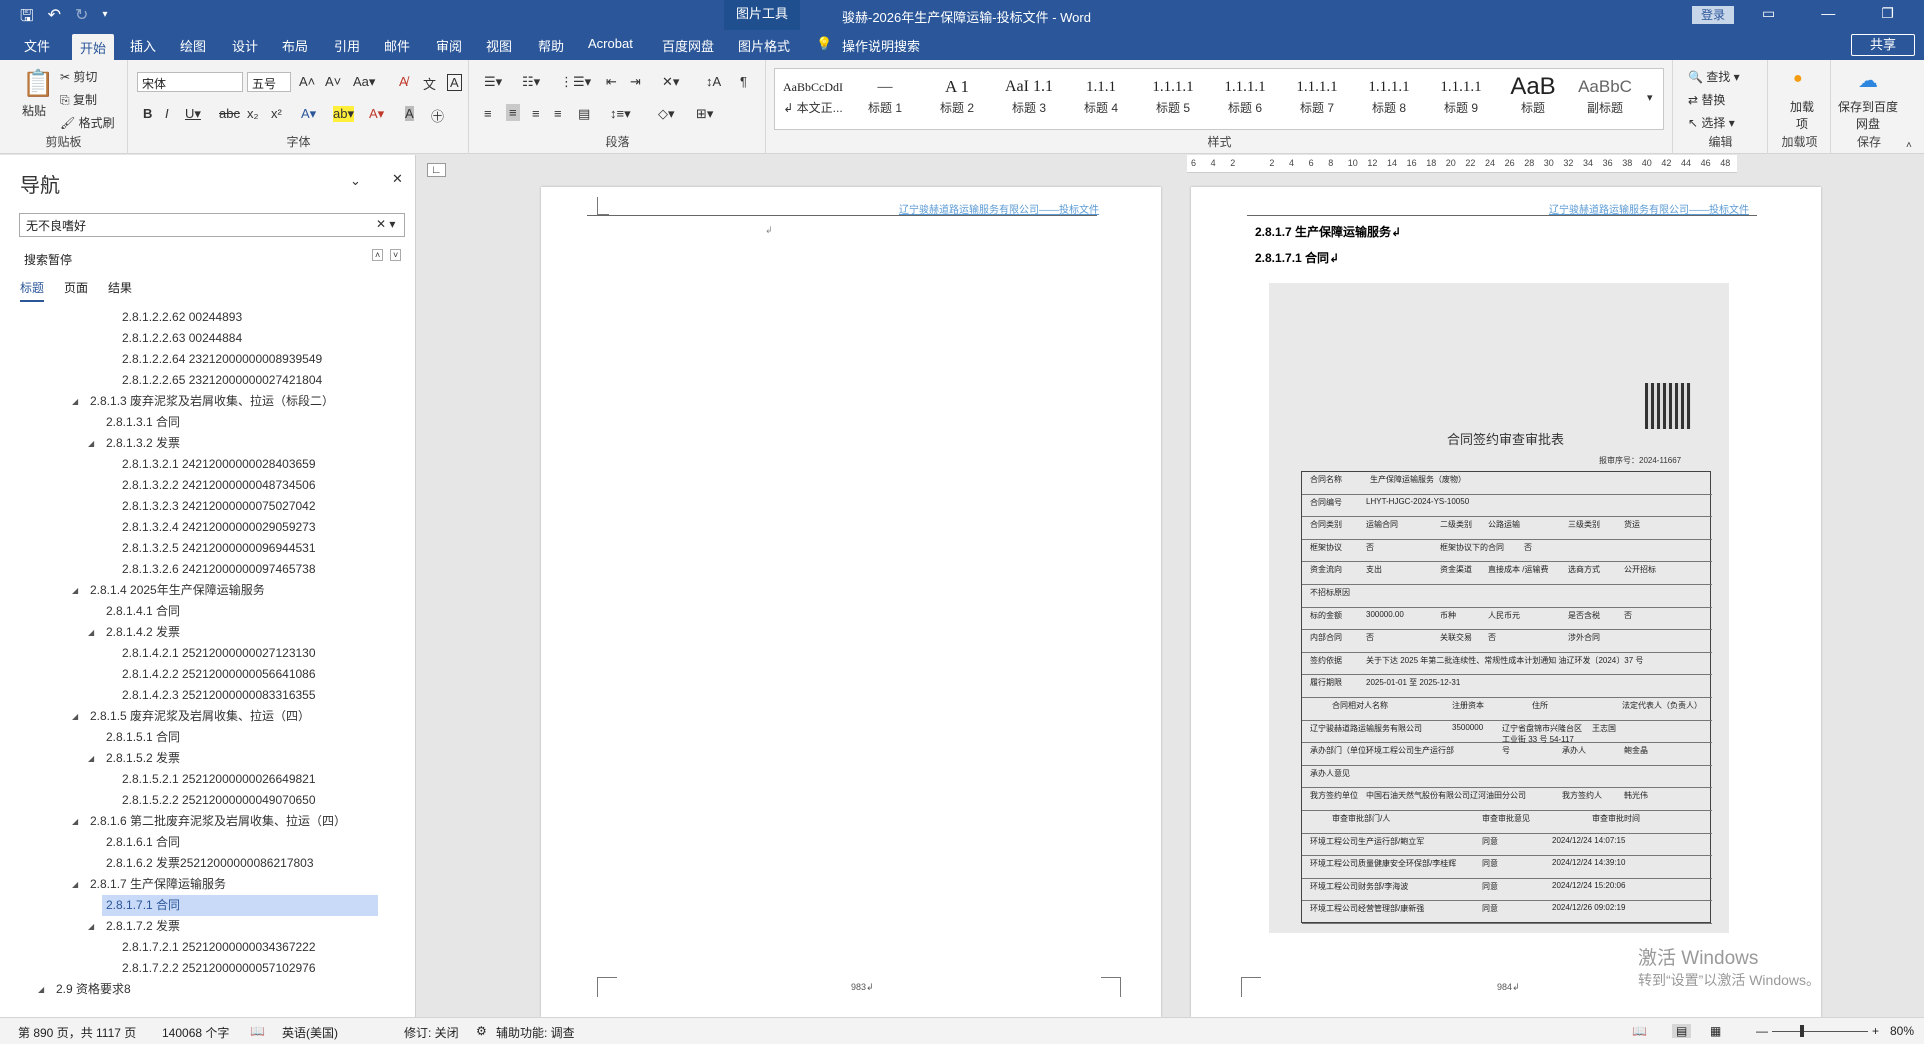 The image size is (1924, 1044). I want to click on zoom-in-icon: +, so click(1875, 1031).